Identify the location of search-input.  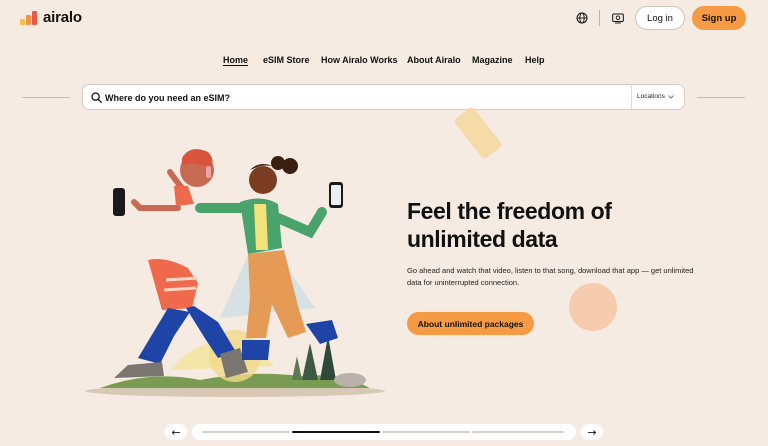
(355, 97).